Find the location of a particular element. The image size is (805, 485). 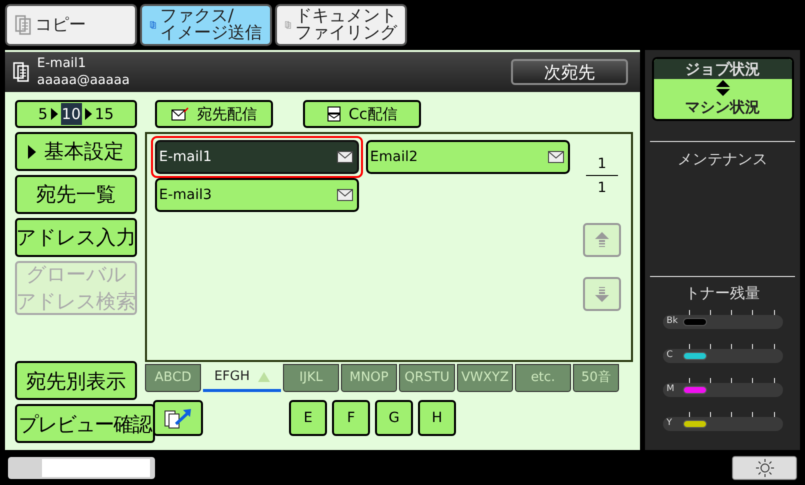

address-button: E-mail1 is located at coordinates (257, 157).